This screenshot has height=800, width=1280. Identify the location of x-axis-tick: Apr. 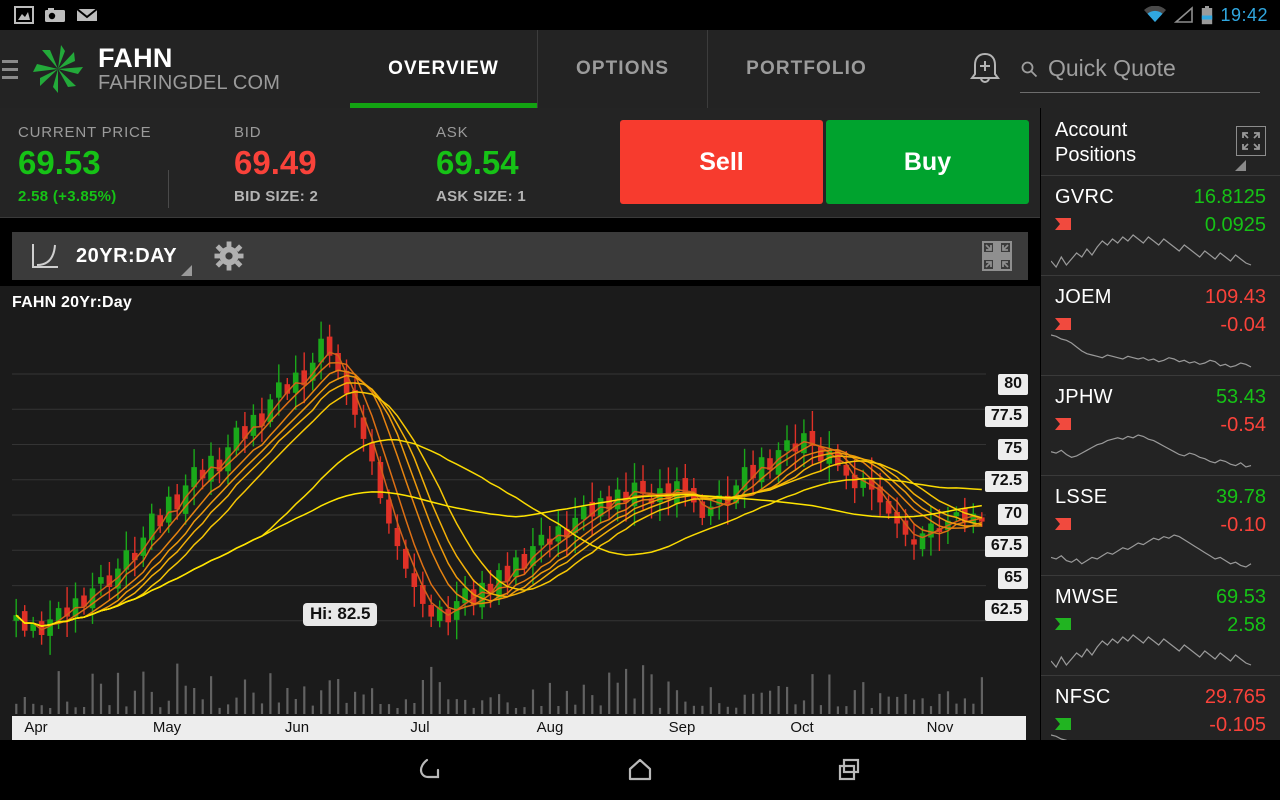
(36, 727).